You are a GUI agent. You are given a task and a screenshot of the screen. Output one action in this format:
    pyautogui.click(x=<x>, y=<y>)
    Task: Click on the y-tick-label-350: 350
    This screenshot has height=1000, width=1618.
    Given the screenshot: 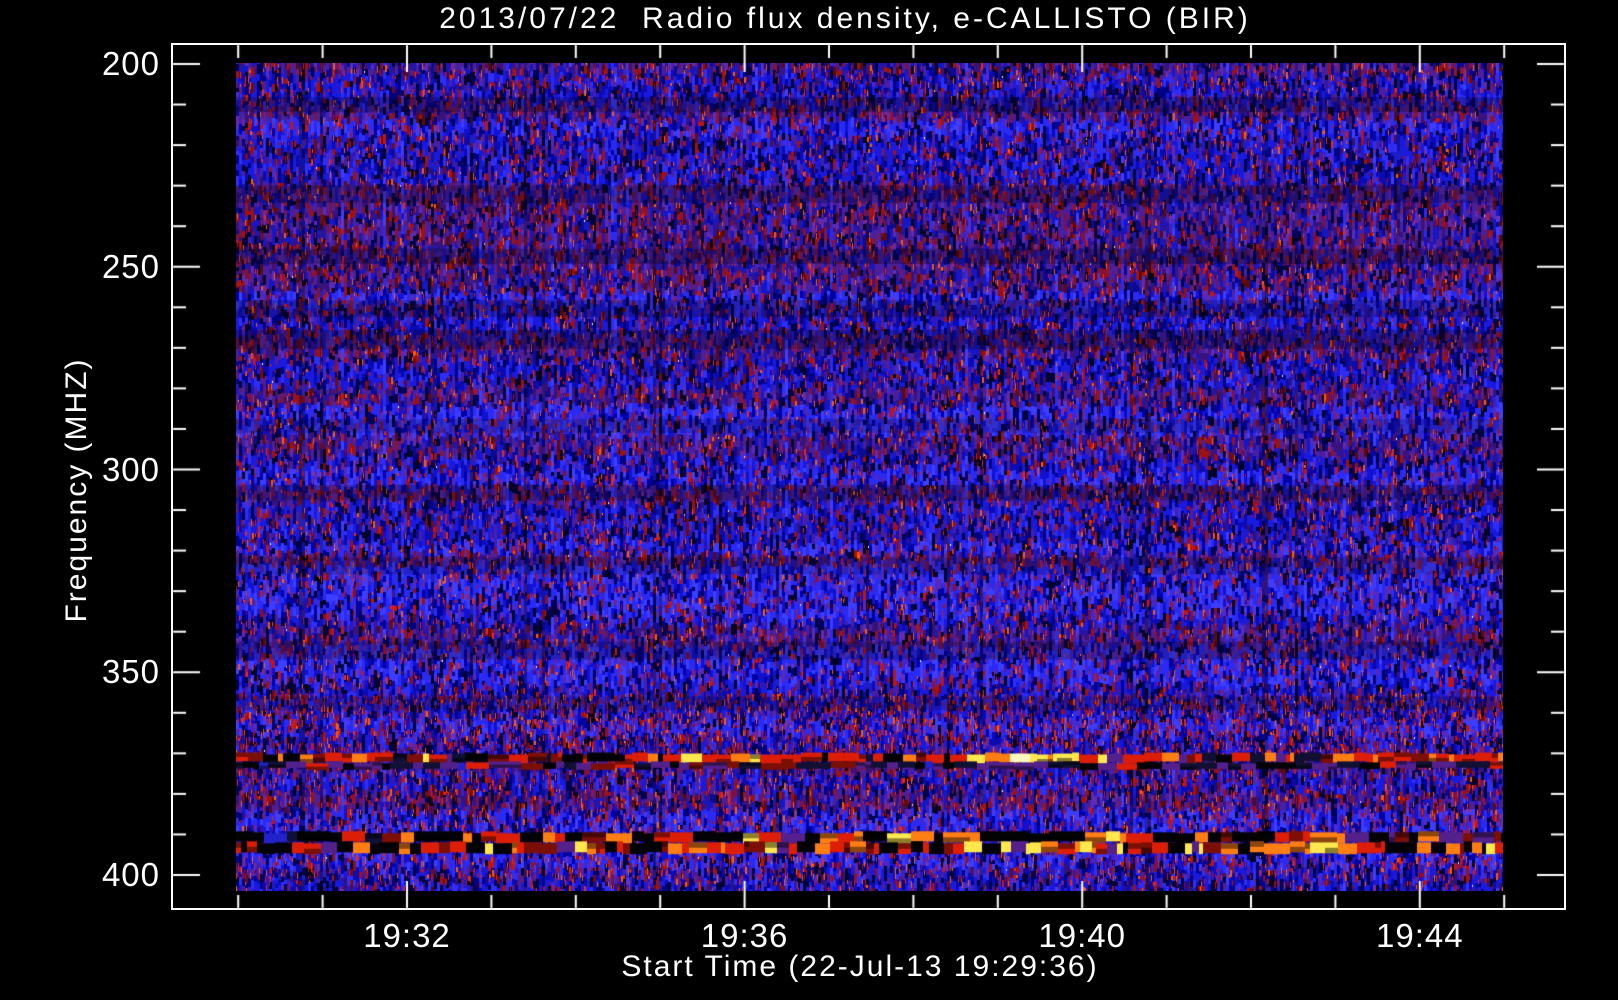 What is the action you would take?
    pyautogui.click(x=130, y=672)
    